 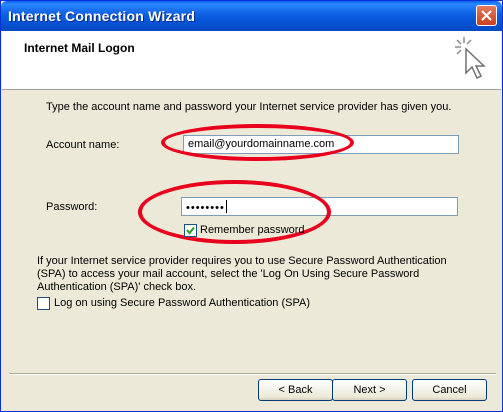 What do you see at coordinates (43, 303) in the screenshot?
I see `spa-checkbox` at bounding box center [43, 303].